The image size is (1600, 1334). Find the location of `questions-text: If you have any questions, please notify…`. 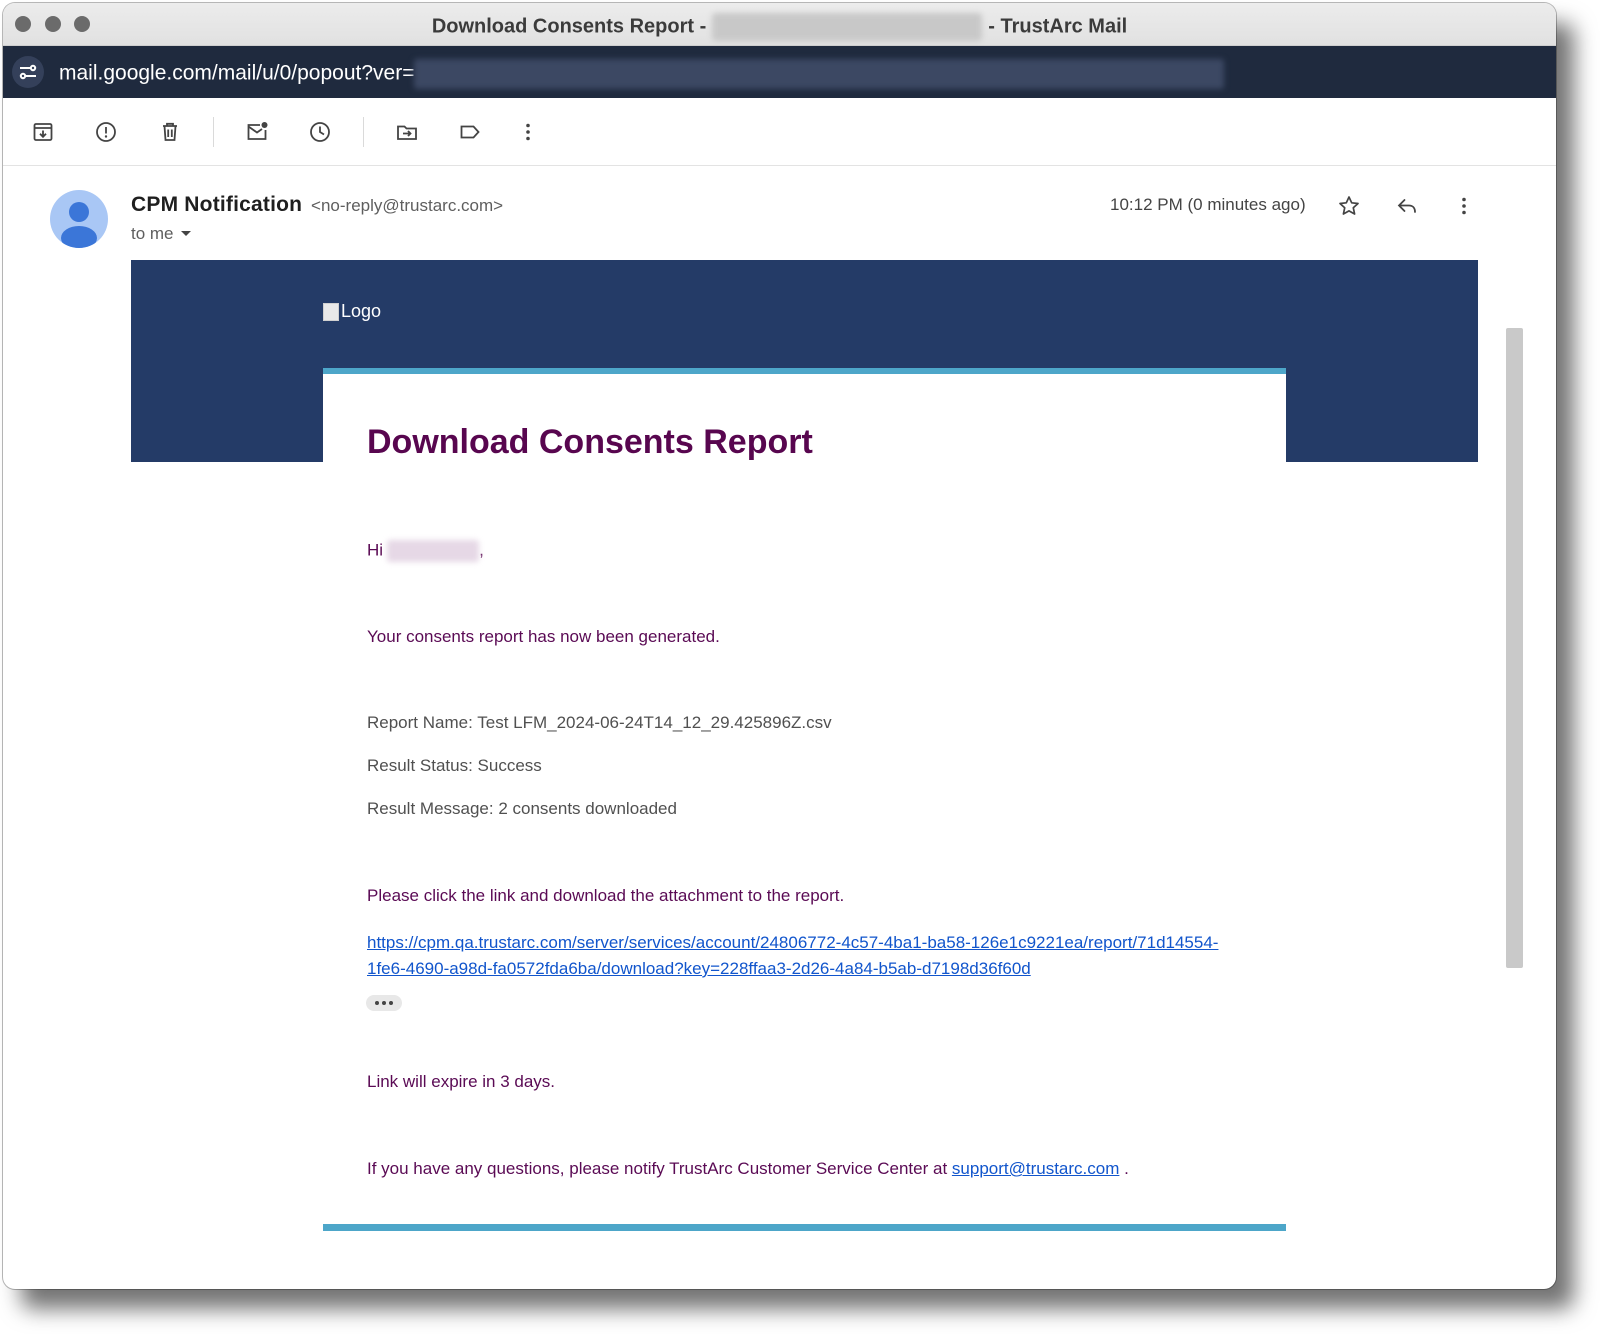

questions-text: If you have any questions, please notify… is located at coordinates (748, 1169).